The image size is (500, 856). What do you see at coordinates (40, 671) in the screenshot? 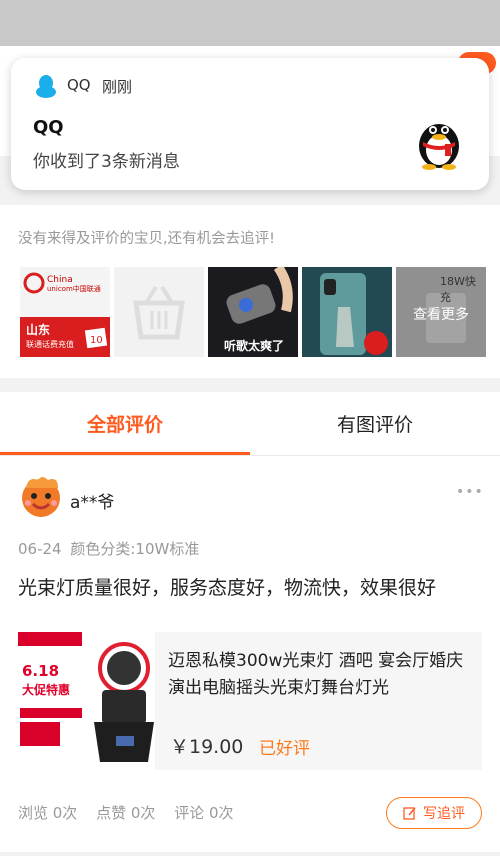
I see `promo-date: 6.18` at bounding box center [40, 671].